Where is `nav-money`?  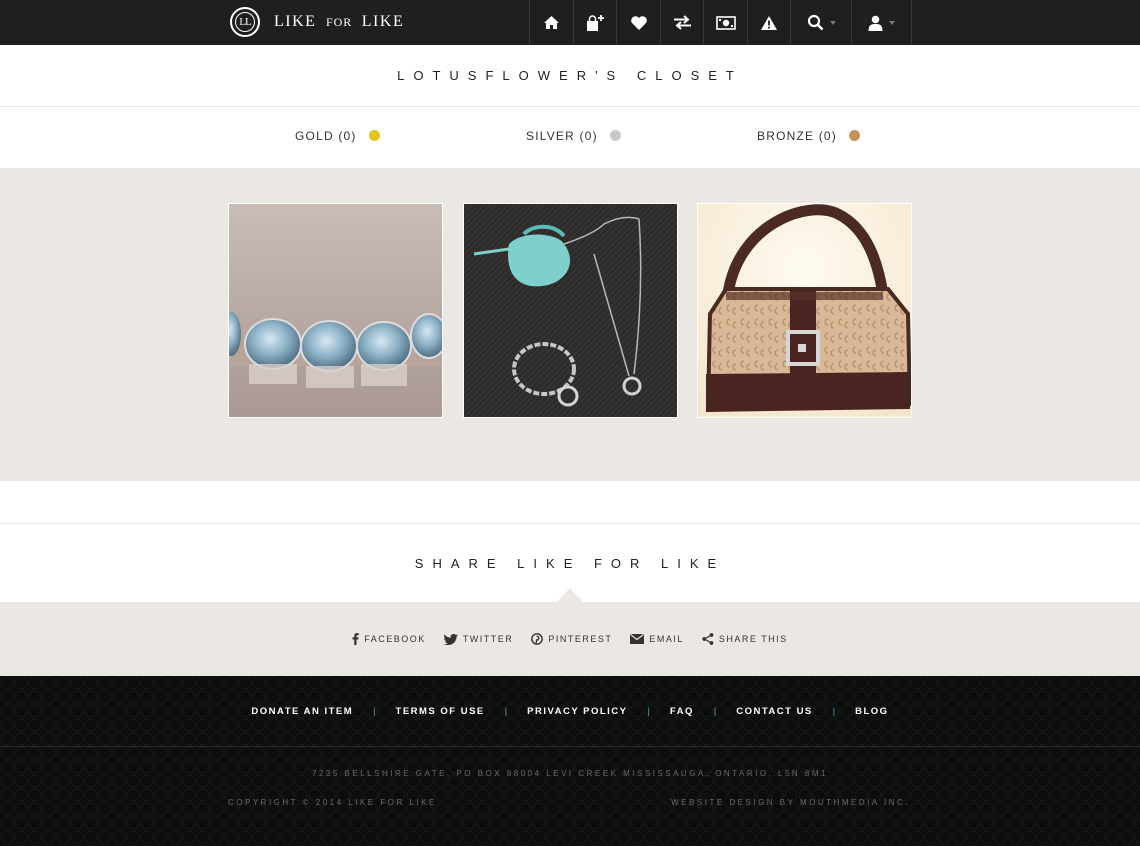
nav-money is located at coordinates (725, 22).